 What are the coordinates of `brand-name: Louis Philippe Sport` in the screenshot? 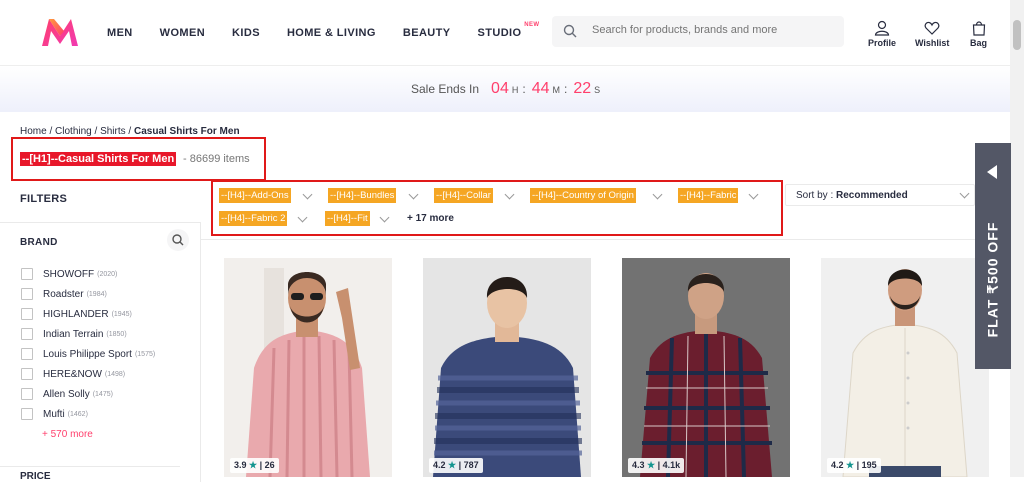 It's located at (87, 354).